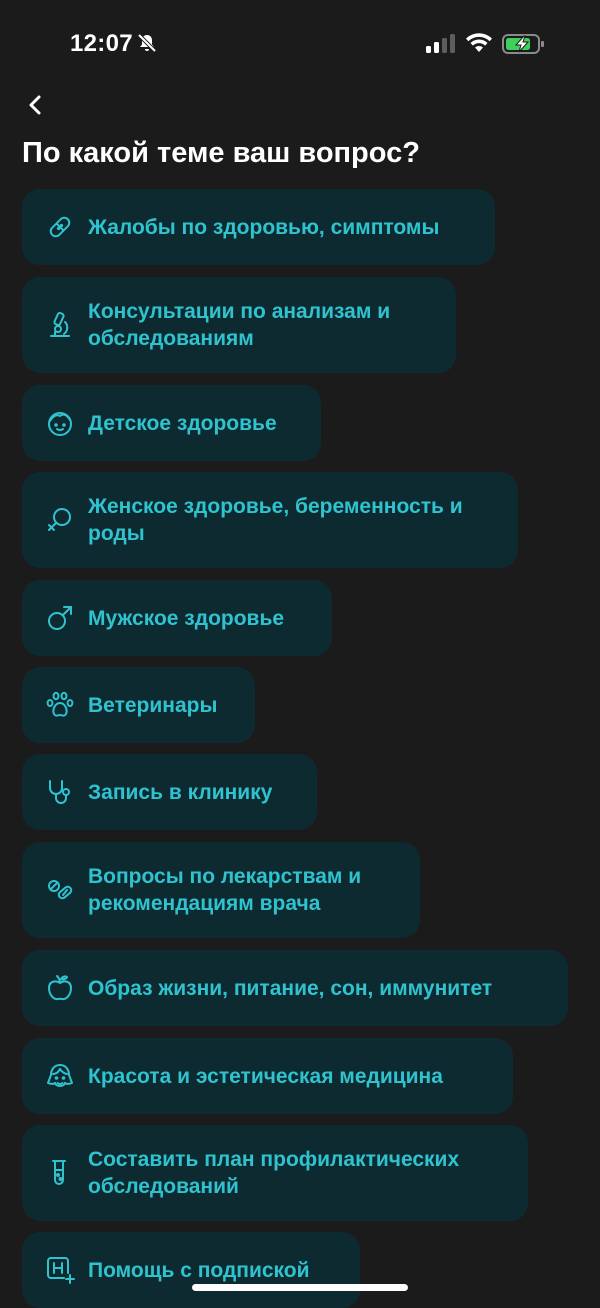 This screenshot has height=1308, width=600. Describe the element at coordinates (60, 325) in the screenshot. I see `microscope-icon` at that location.